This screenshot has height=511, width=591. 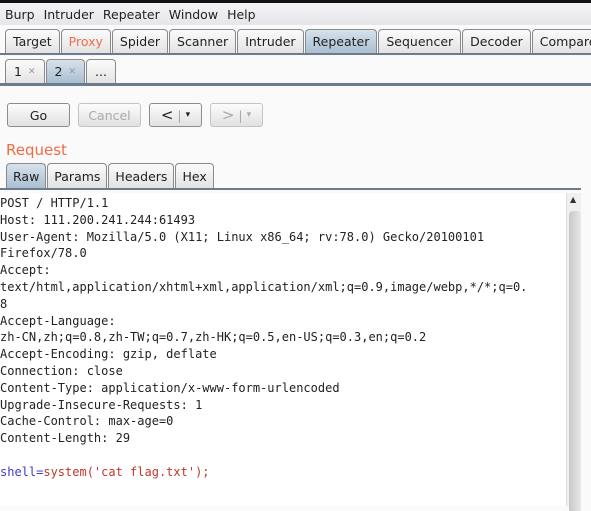 I want to click on request-body-line: shell=system('cat flag.txt');, so click(x=283, y=472).